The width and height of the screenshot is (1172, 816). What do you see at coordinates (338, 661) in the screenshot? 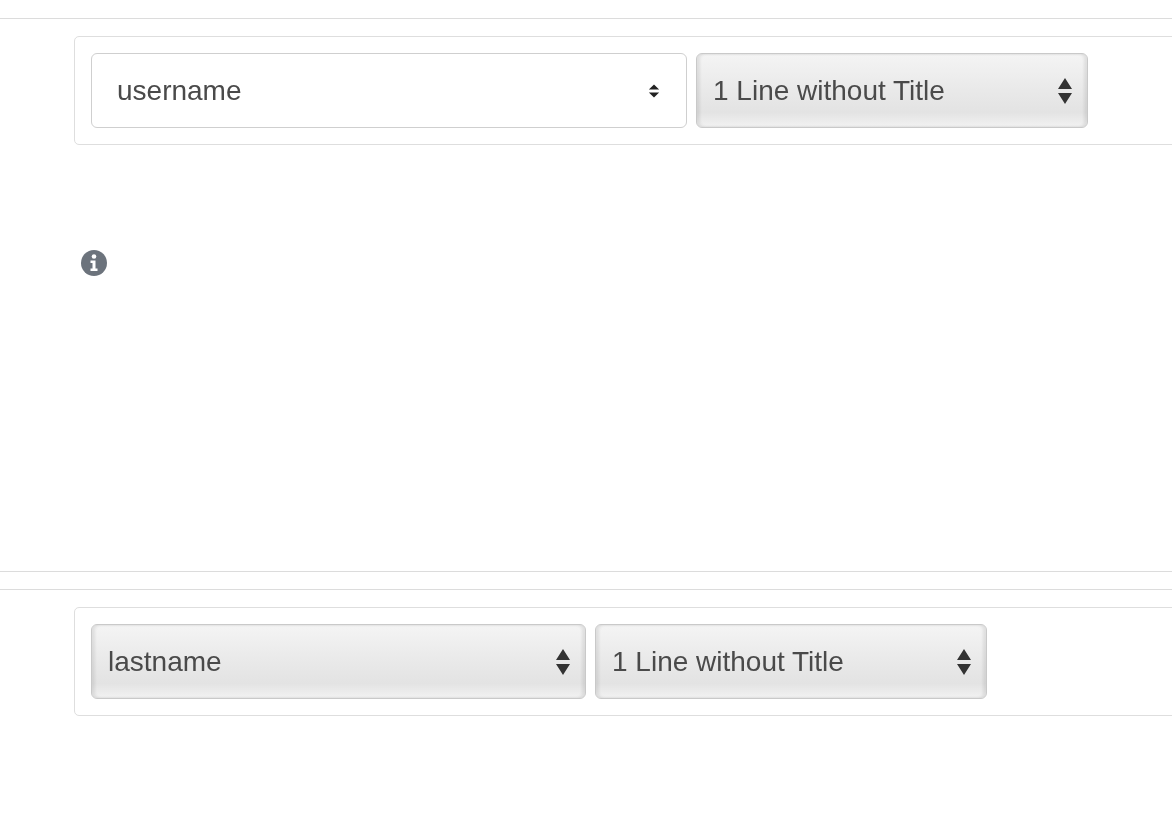
I see `dropdown: lastname` at bounding box center [338, 661].